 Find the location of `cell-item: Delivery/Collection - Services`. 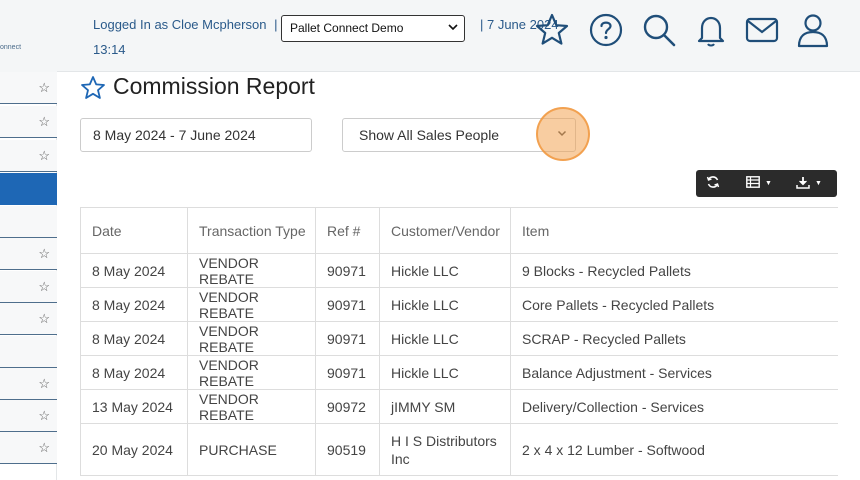

cell-item: Delivery/Collection - Services is located at coordinates (674, 406).